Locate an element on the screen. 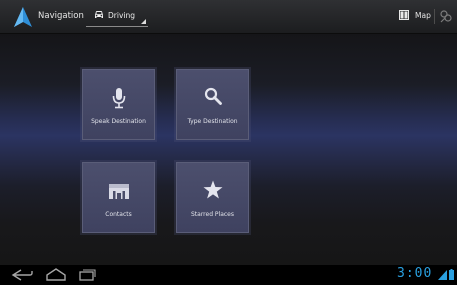  speak-destination-label: Speak Destination is located at coordinates (118, 121).